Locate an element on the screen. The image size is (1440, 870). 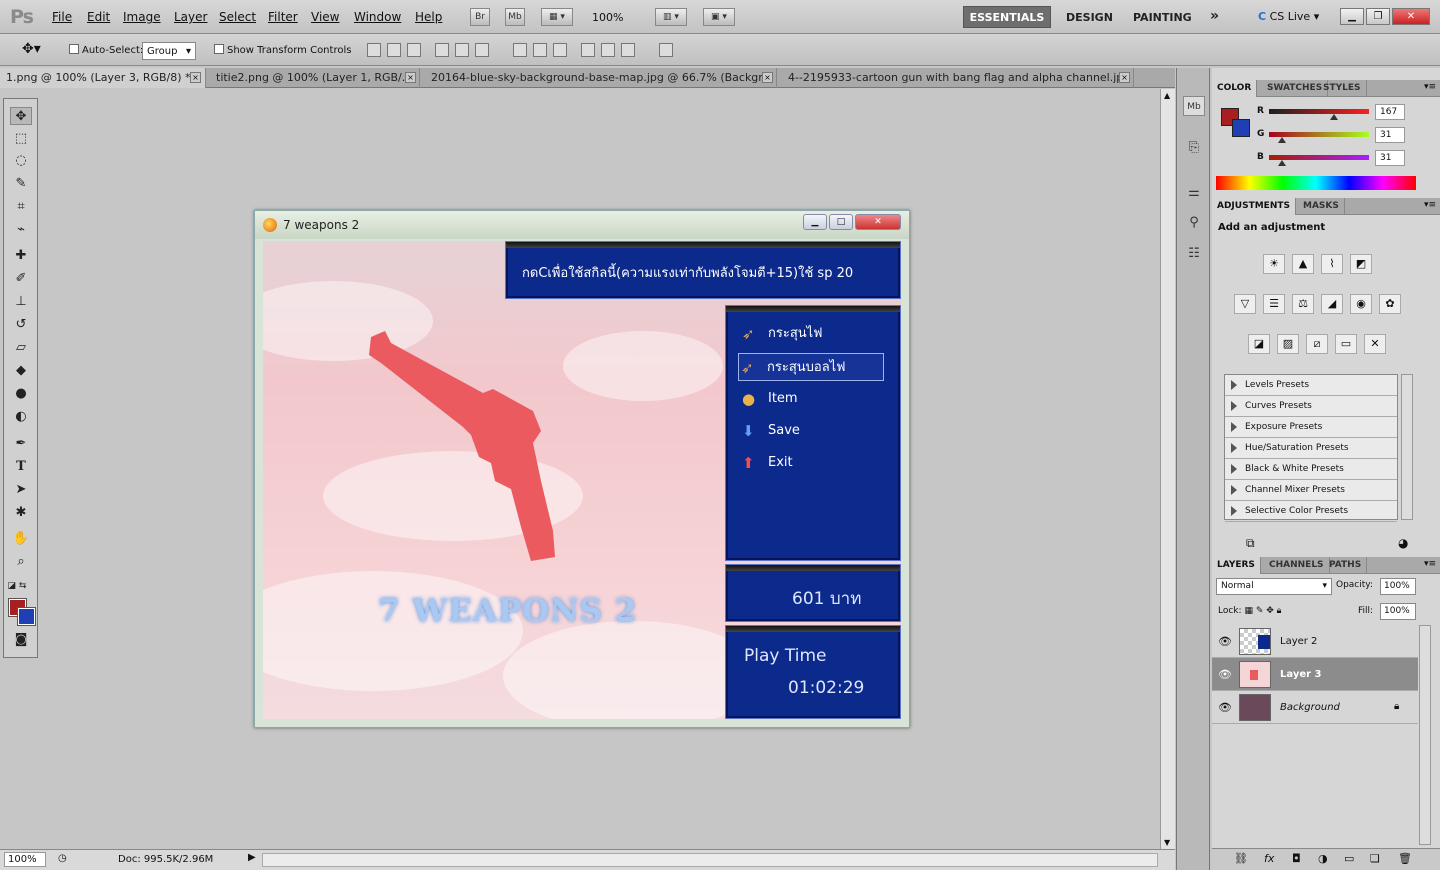
lock-pixels-icon: ✎ is located at coordinates (1260, 611).